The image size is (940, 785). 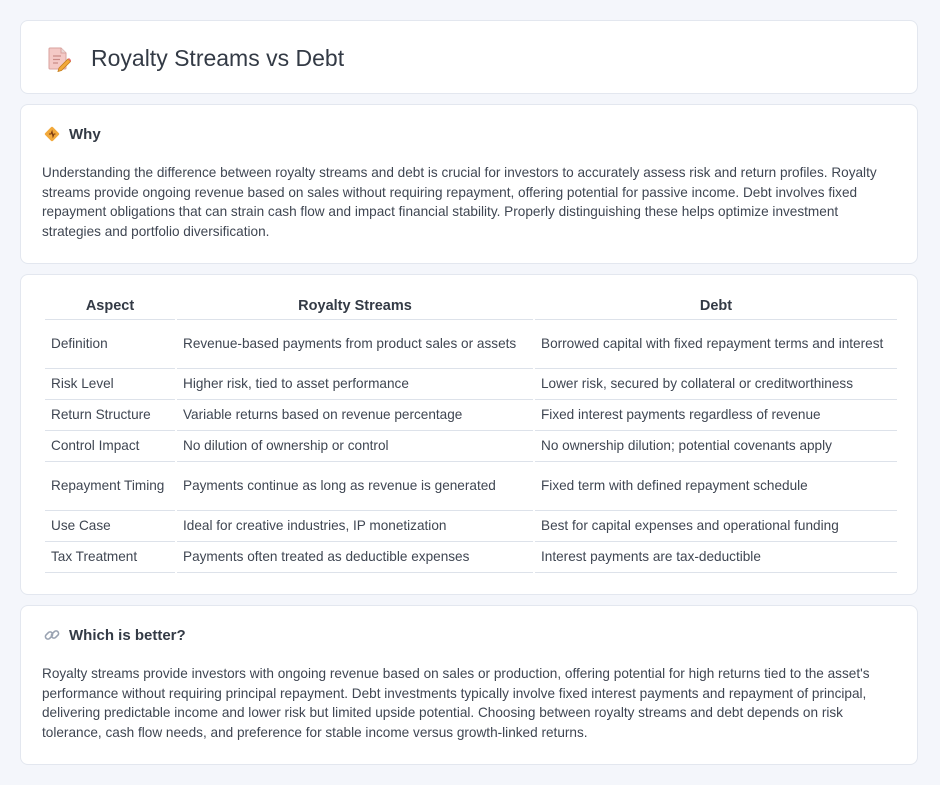 I want to click on why-section-head: Why, so click(x=72, y=134).